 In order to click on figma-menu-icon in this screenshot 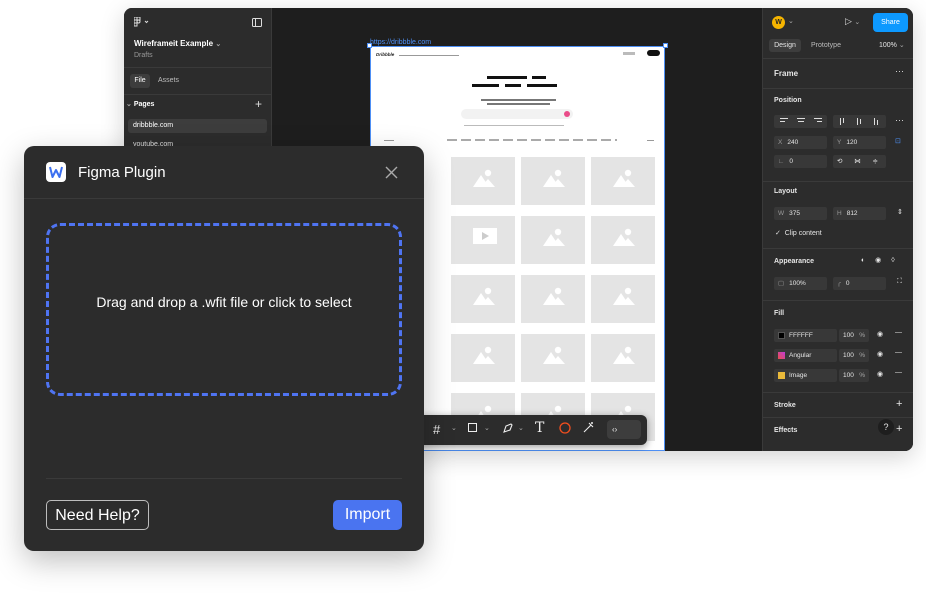, I will do `click(142, 22)`.